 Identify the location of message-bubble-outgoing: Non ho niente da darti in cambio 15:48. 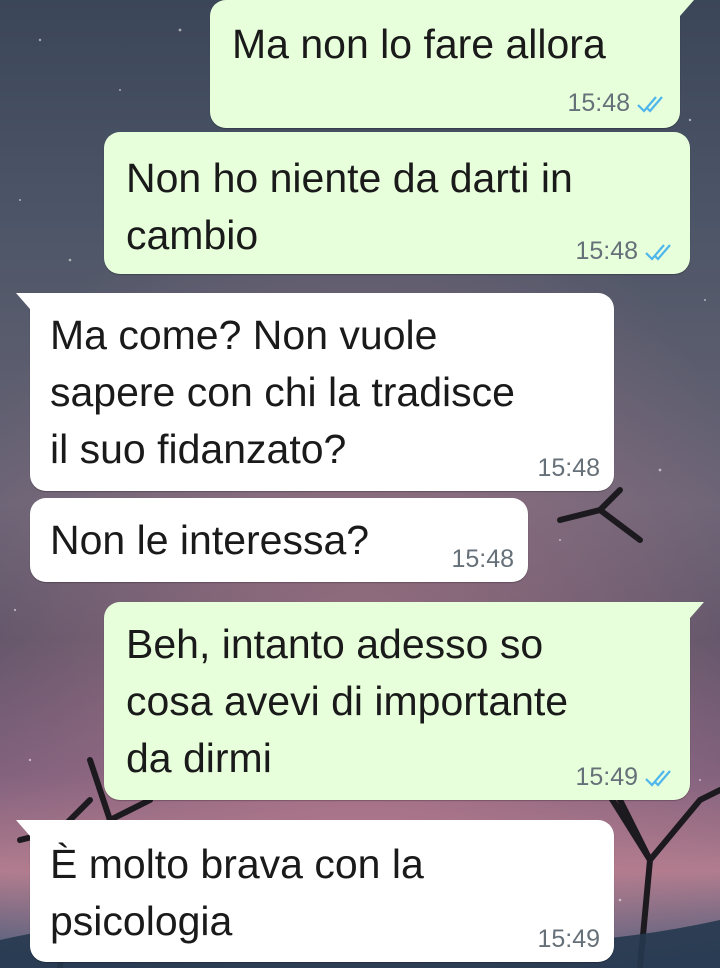
(397, 203).